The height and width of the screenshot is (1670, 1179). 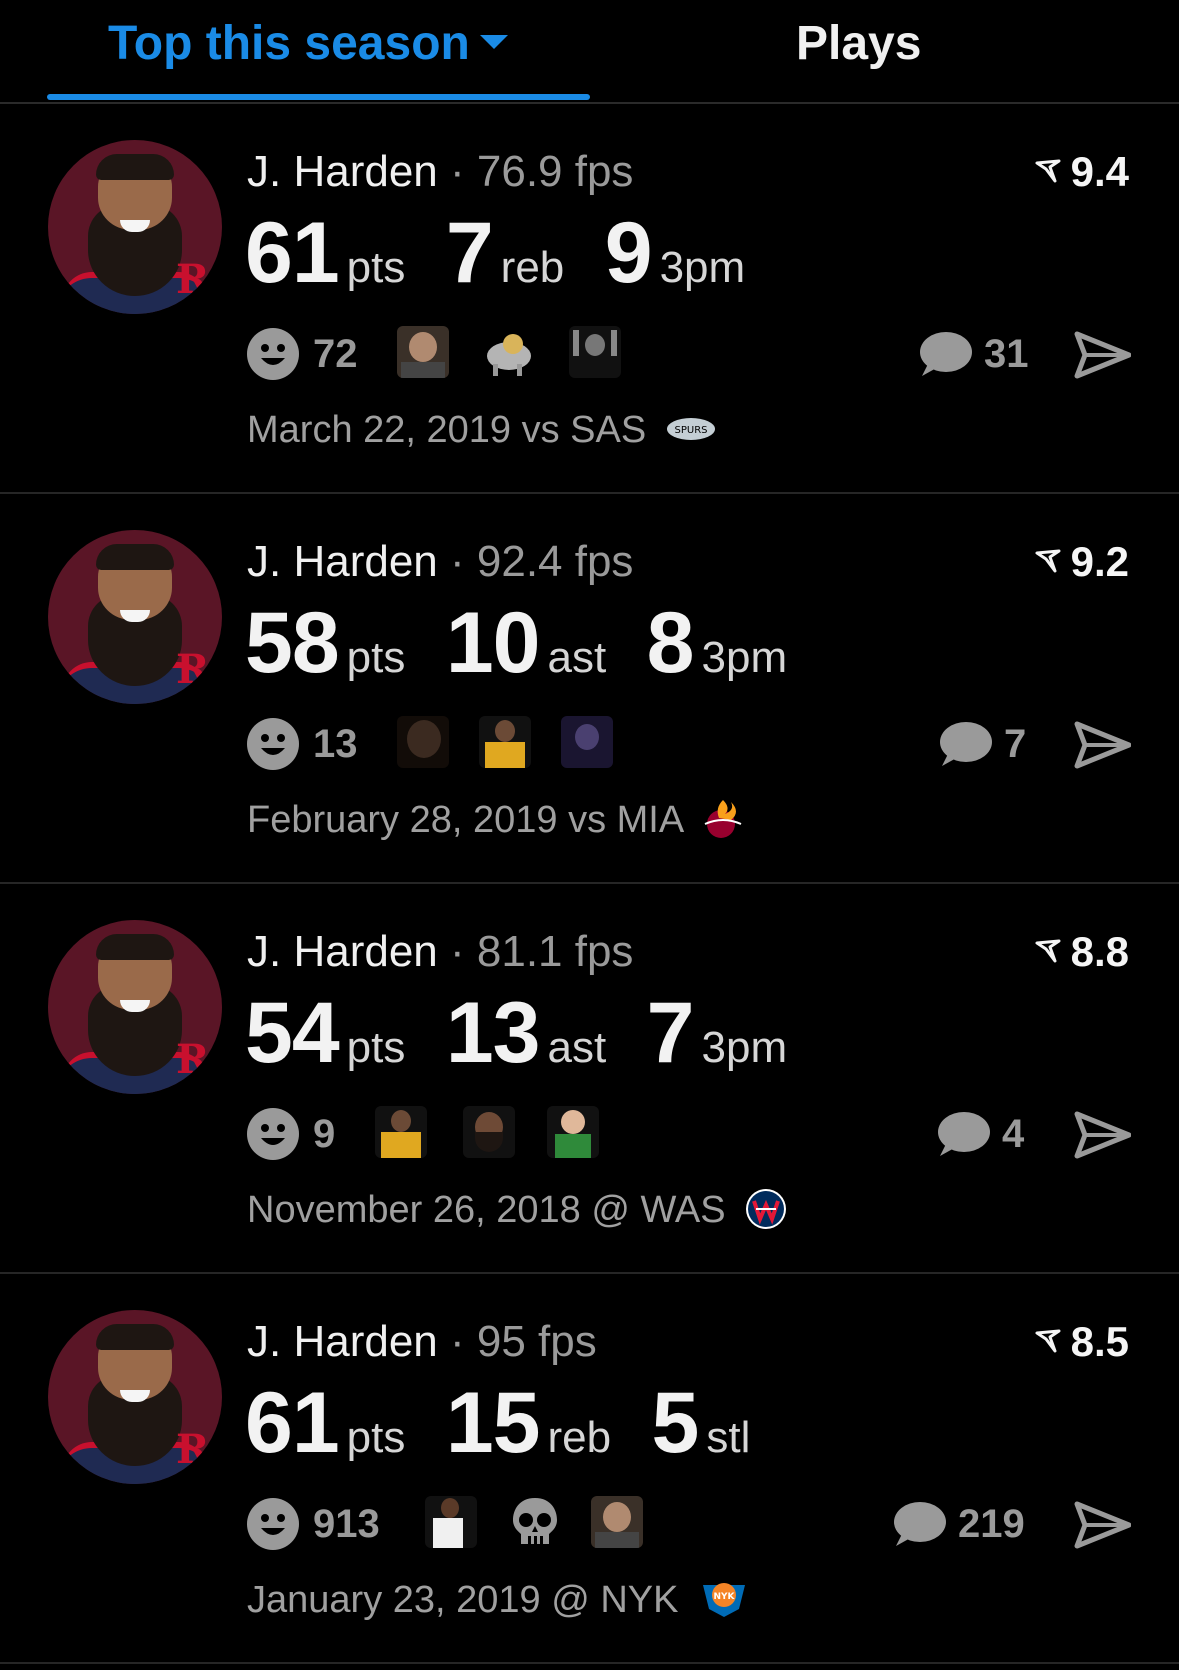 What do you see at coordinates (493, 1033) in the screenshot?
I see `stat-number: 13` at bounding box center [493, 1033].